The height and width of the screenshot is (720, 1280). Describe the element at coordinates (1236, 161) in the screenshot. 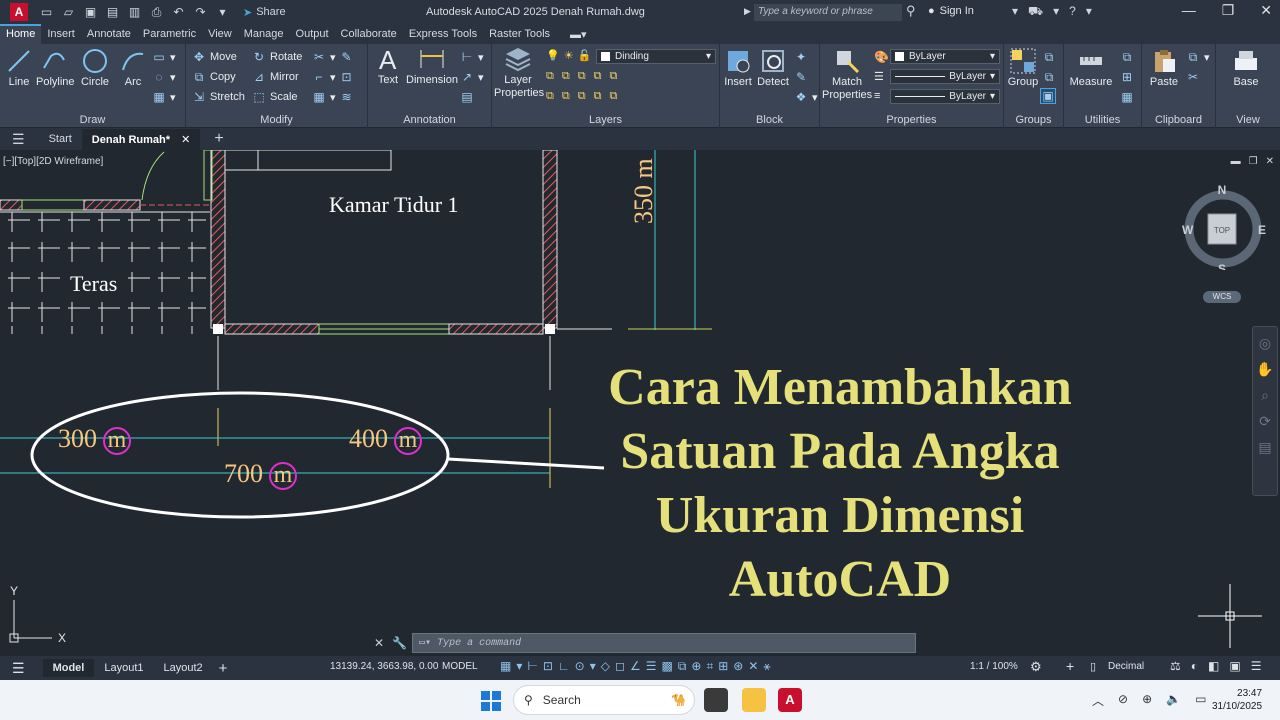

I see `viewport-minimize-icon: ▬` at that location.